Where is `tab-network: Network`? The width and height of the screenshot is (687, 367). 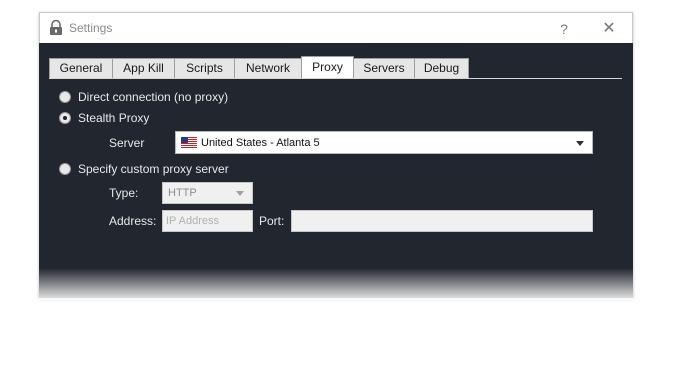
tab-network: Network is located at coordinates (268, 68).